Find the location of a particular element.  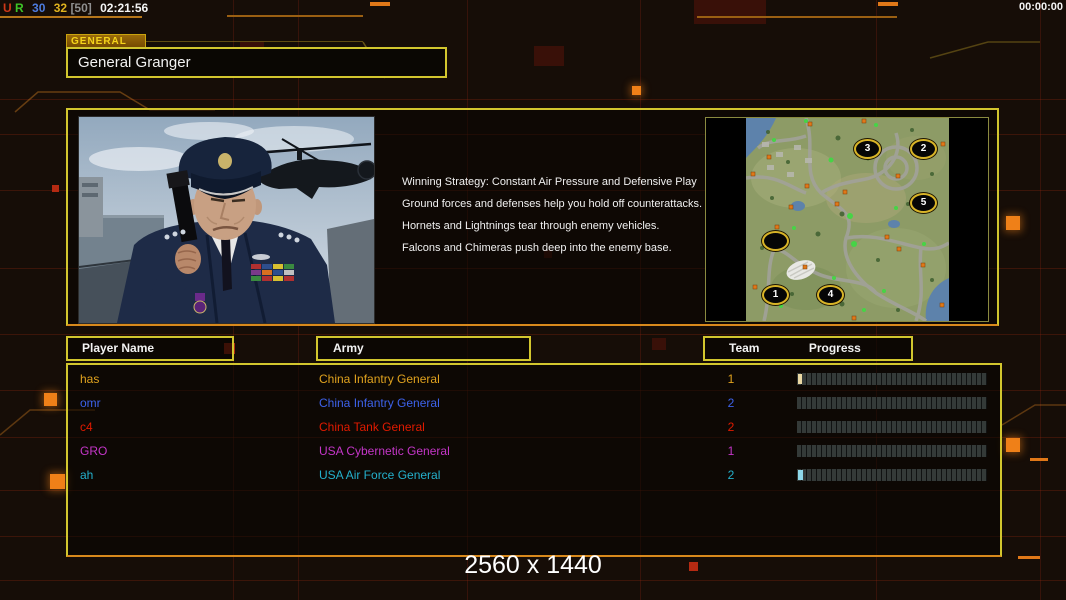

player-army: China Tank General is located at coordinates (372, 427).